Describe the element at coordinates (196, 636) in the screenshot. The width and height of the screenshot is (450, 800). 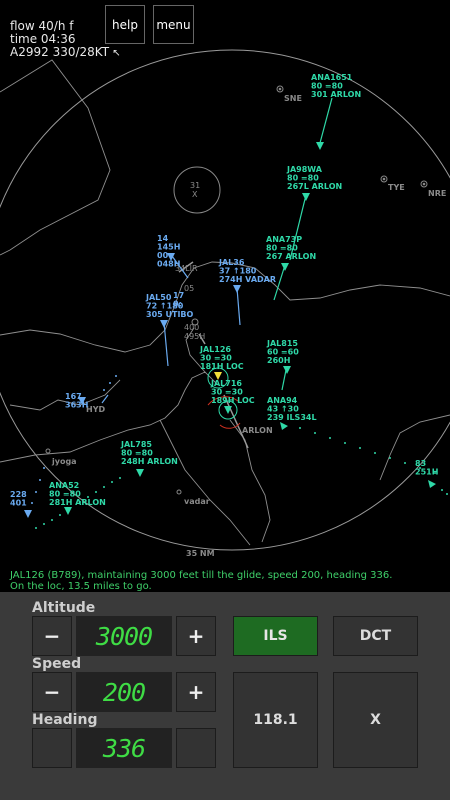
I see `altitude-plus-button: +` at that location.